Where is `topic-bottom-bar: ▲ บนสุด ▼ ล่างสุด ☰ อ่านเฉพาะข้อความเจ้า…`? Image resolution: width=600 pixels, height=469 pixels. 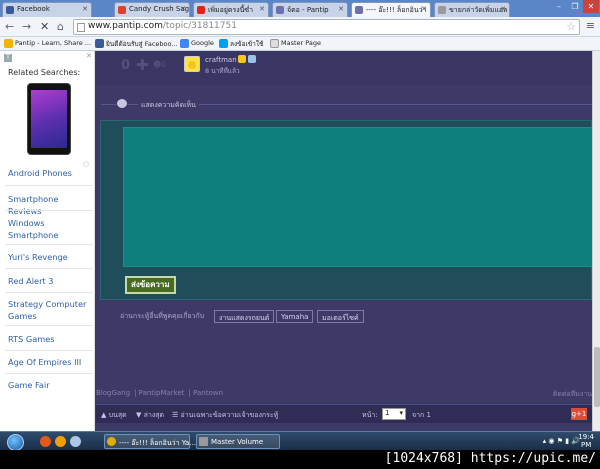 topic-bottom-bar: ▲ บนสุด ▼ ล่างสุด ☰ อ่านเฉพาะข้อความเจ้า… is located at coordinates (344, 413).